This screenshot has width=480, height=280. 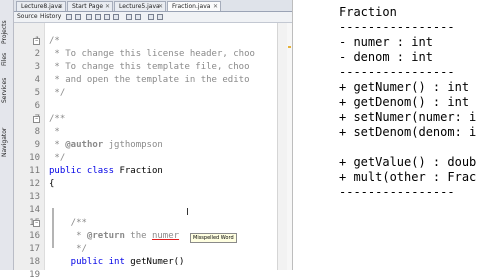 I want to click on tab-fraction: Fraction.java ✕, so click(x=194, y=6).